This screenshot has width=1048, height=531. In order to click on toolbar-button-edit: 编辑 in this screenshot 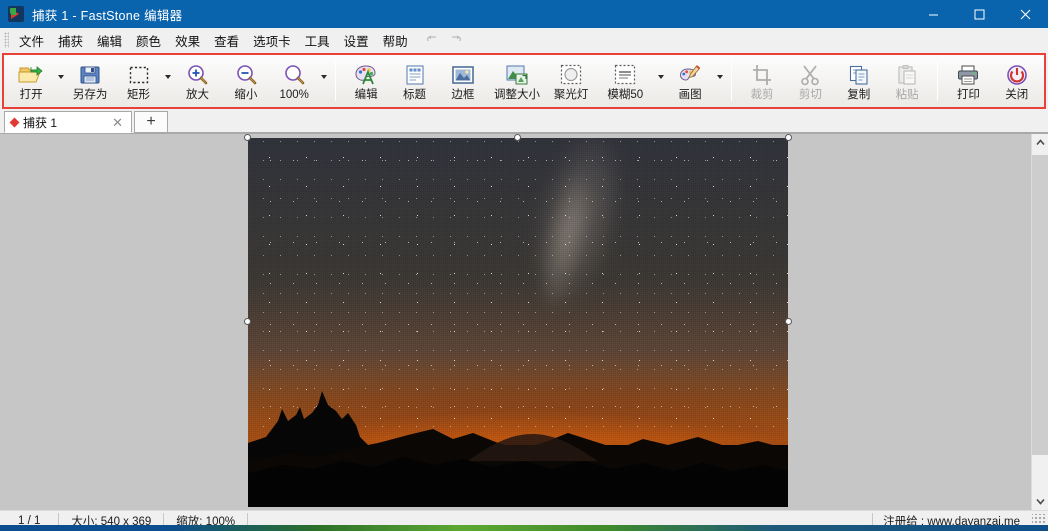, I will do `click(366, 81)`.